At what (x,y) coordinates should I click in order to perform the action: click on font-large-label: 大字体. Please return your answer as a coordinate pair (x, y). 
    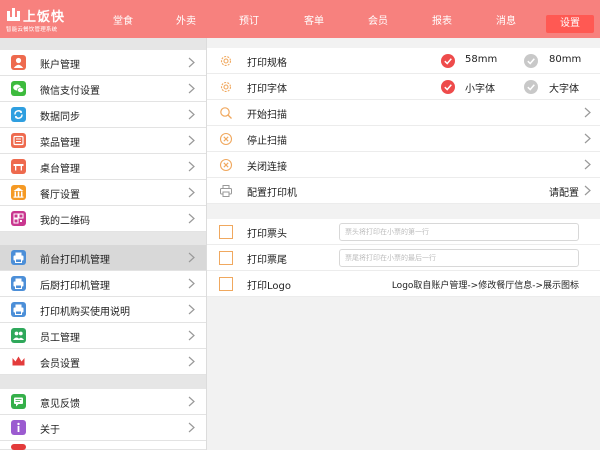
    Looking at the image, I should click on (564, 89).